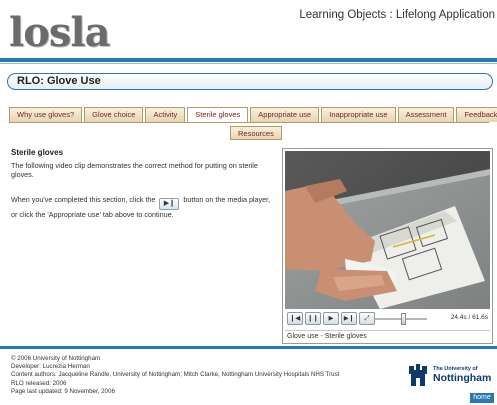  What do you see at coordinates (248, 347) in the screenshot?
I see `footer-divider` at bounding box center [248, 347].